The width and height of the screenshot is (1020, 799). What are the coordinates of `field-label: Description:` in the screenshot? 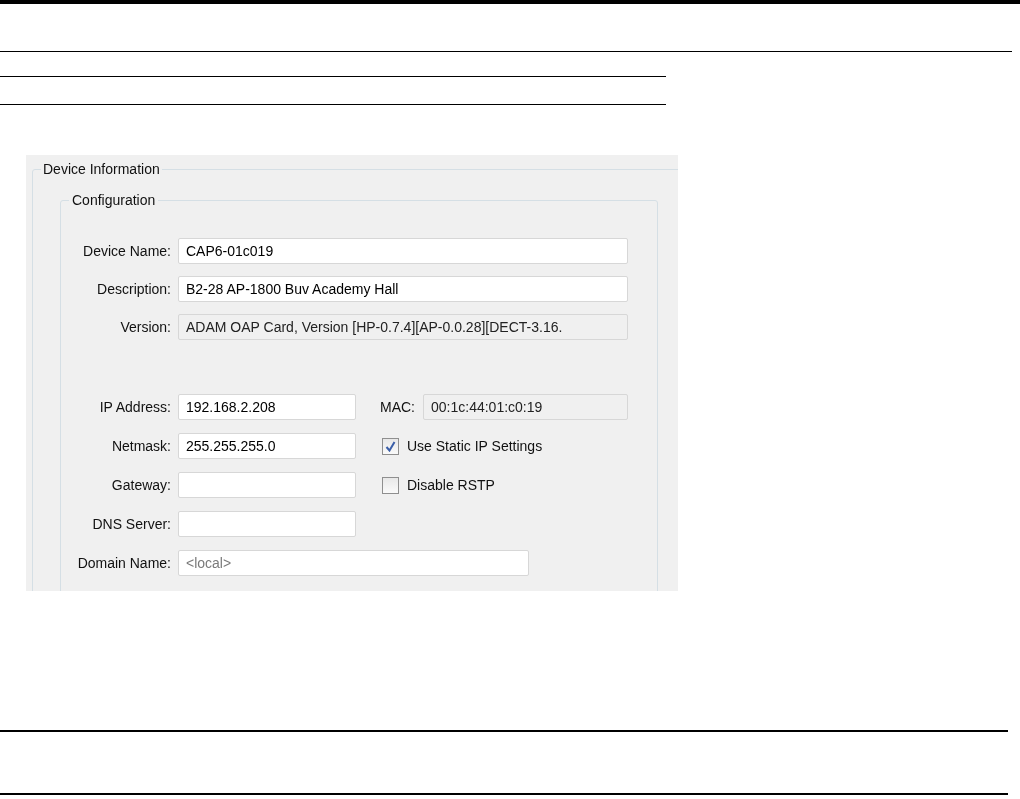 It's located at (133, 289).